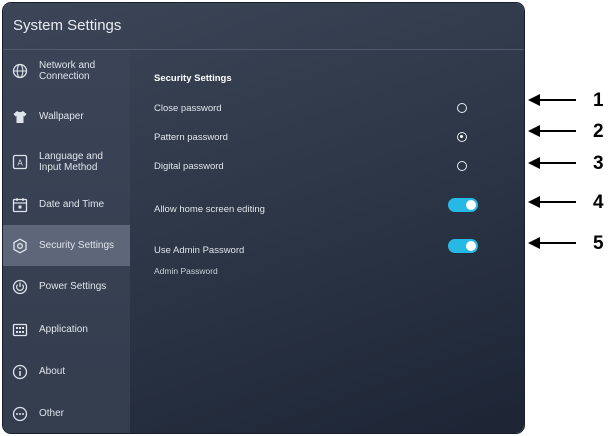 The height and width of the screenshot is (436, 610). I want to click on callout-1: 1, so click(568, 100).